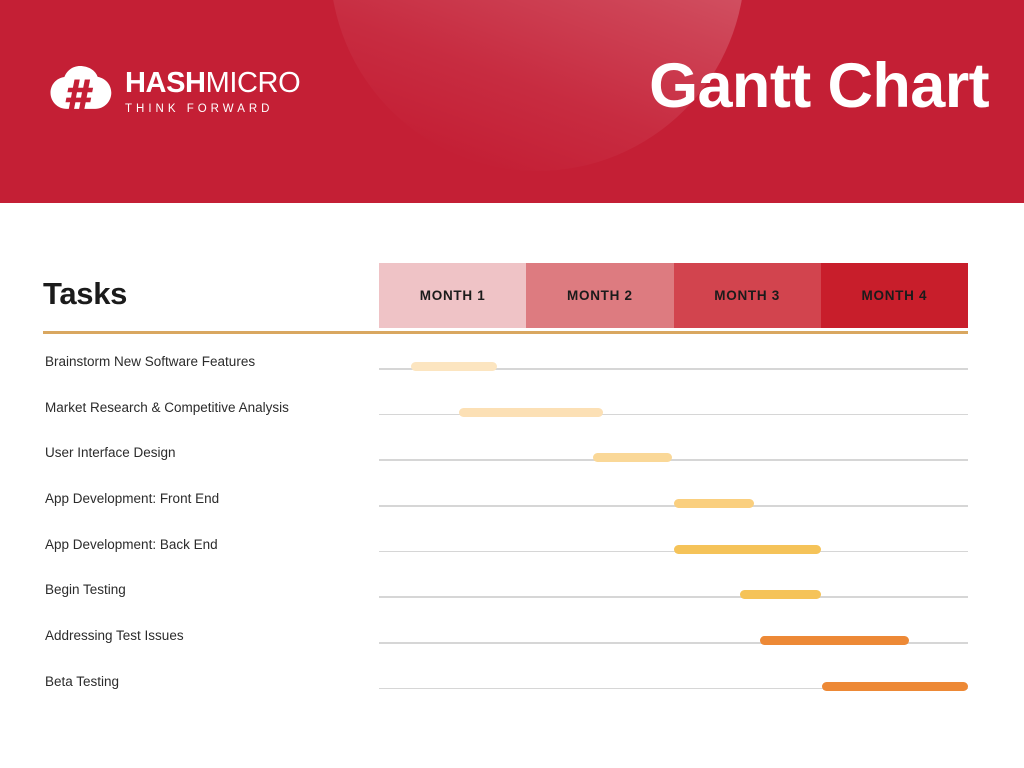  Describe the element at coordinates (512, 686) in the screenshot. I see `task-row: Beta Testing` at that location.